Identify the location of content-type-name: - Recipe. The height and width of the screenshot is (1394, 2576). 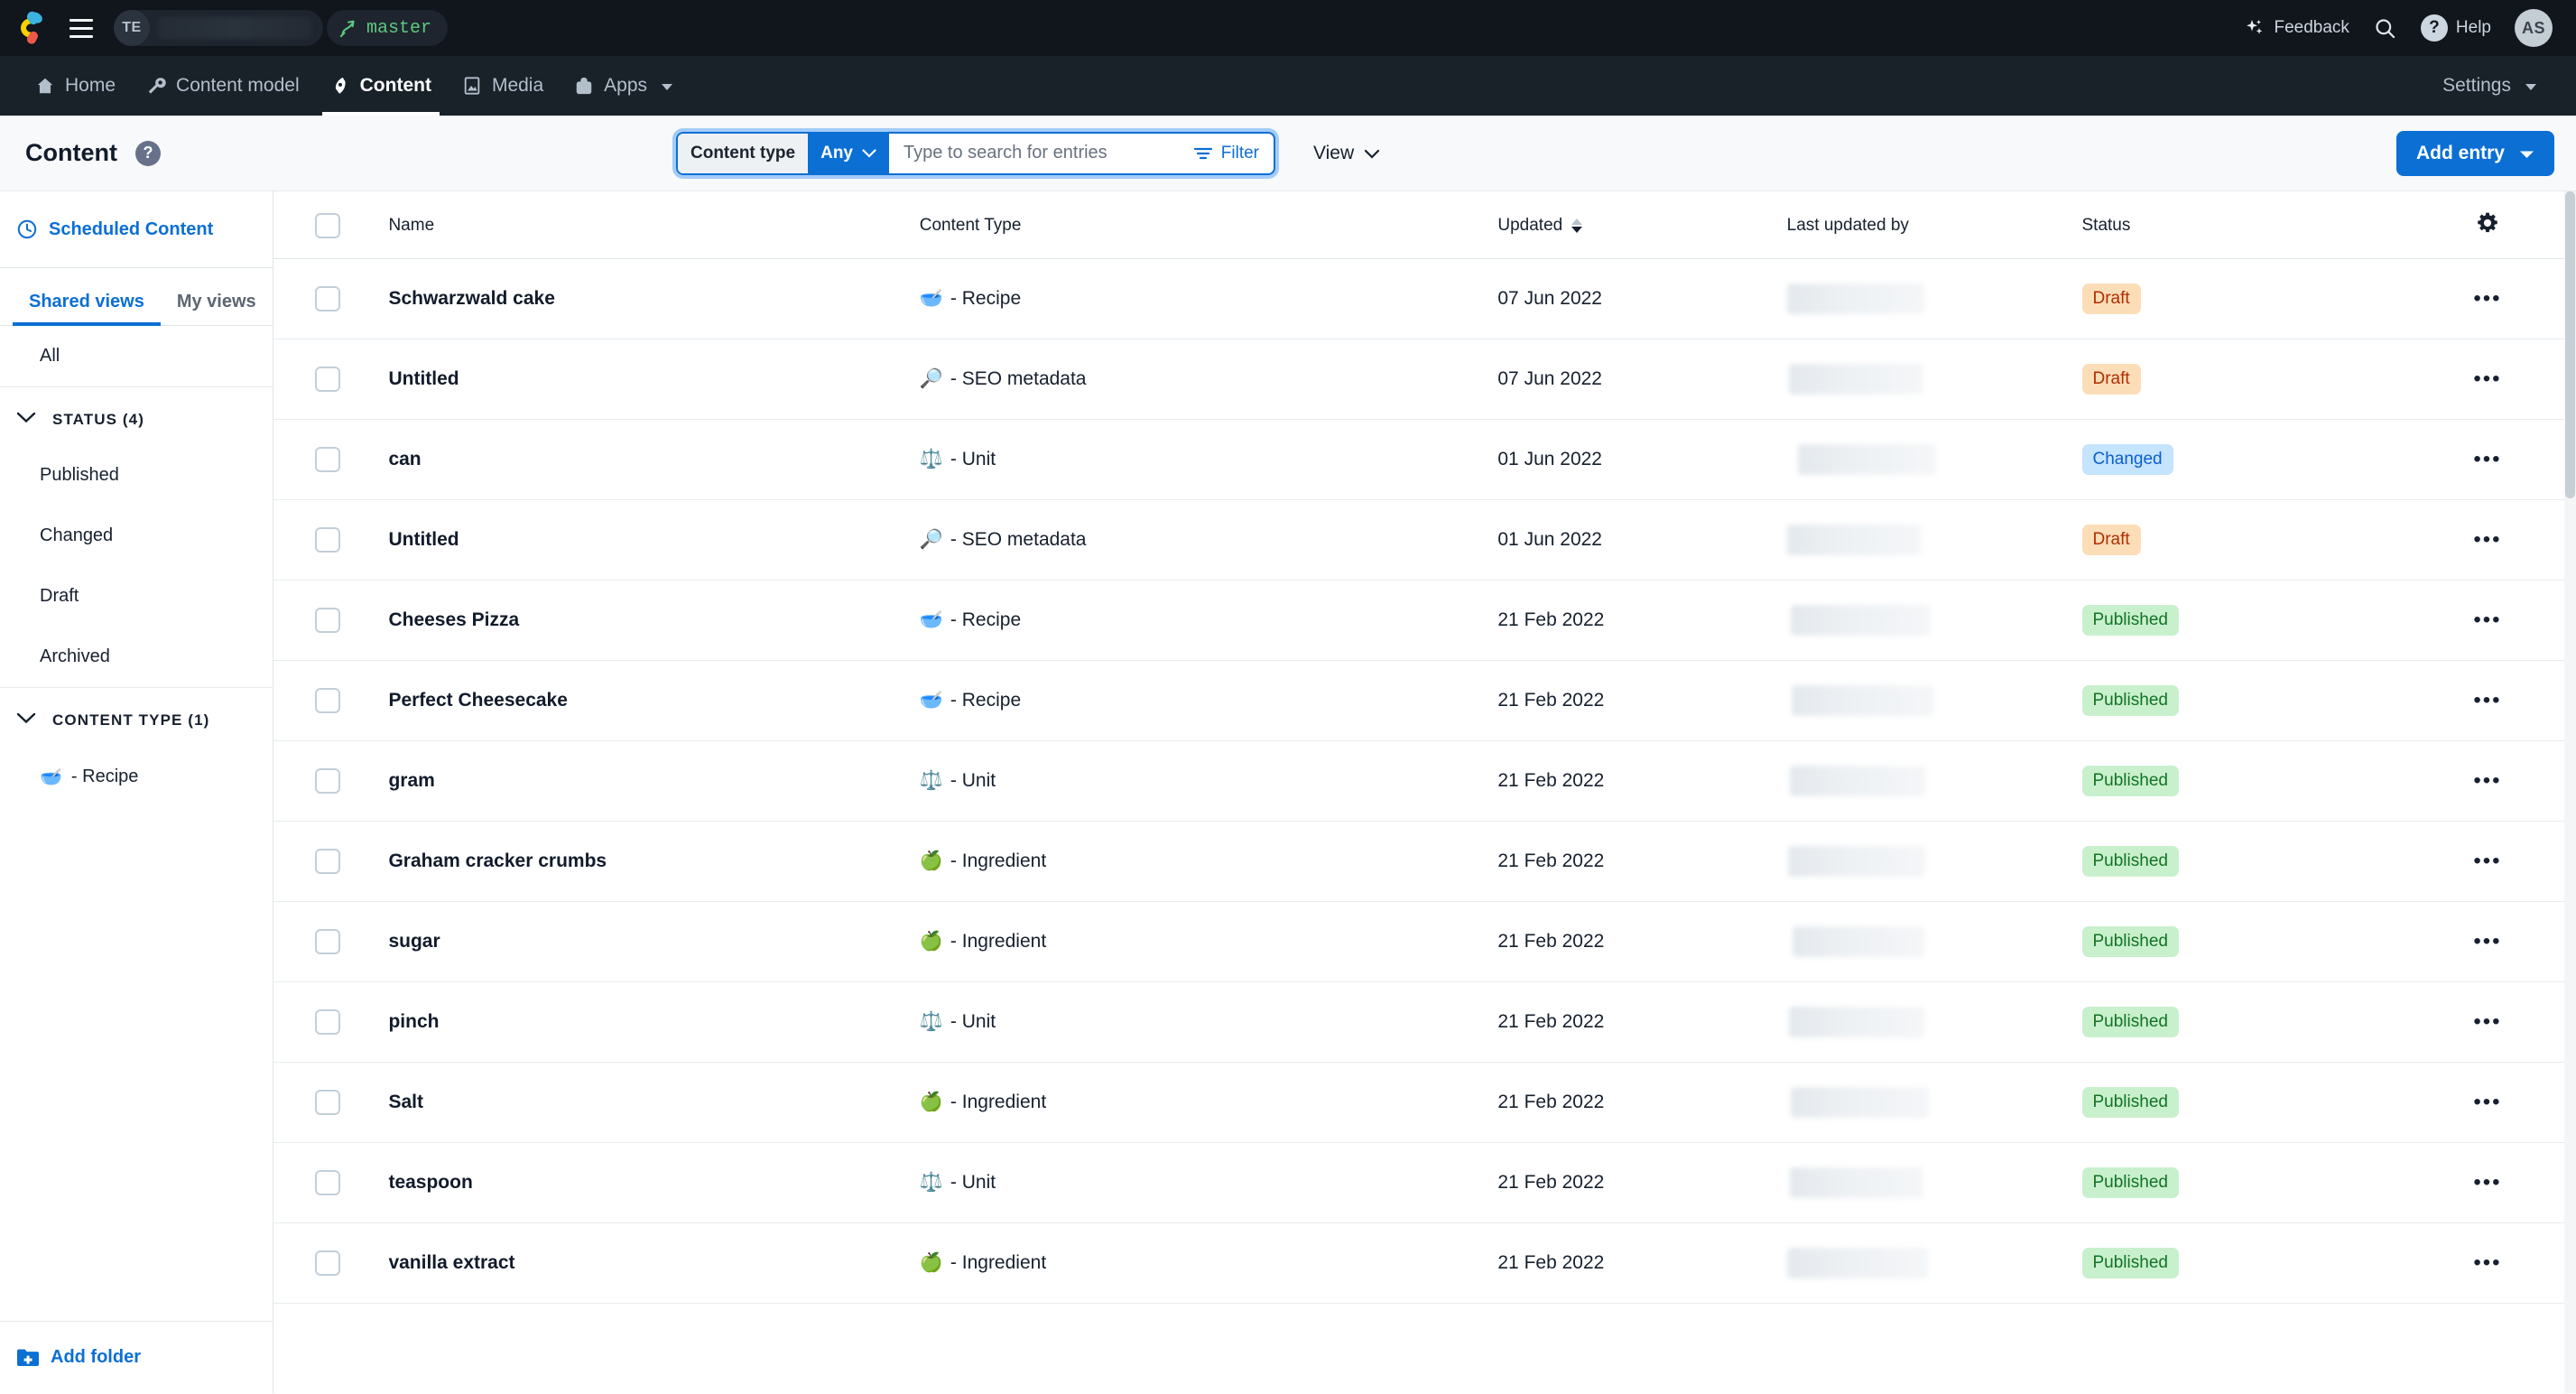
(986, 700).